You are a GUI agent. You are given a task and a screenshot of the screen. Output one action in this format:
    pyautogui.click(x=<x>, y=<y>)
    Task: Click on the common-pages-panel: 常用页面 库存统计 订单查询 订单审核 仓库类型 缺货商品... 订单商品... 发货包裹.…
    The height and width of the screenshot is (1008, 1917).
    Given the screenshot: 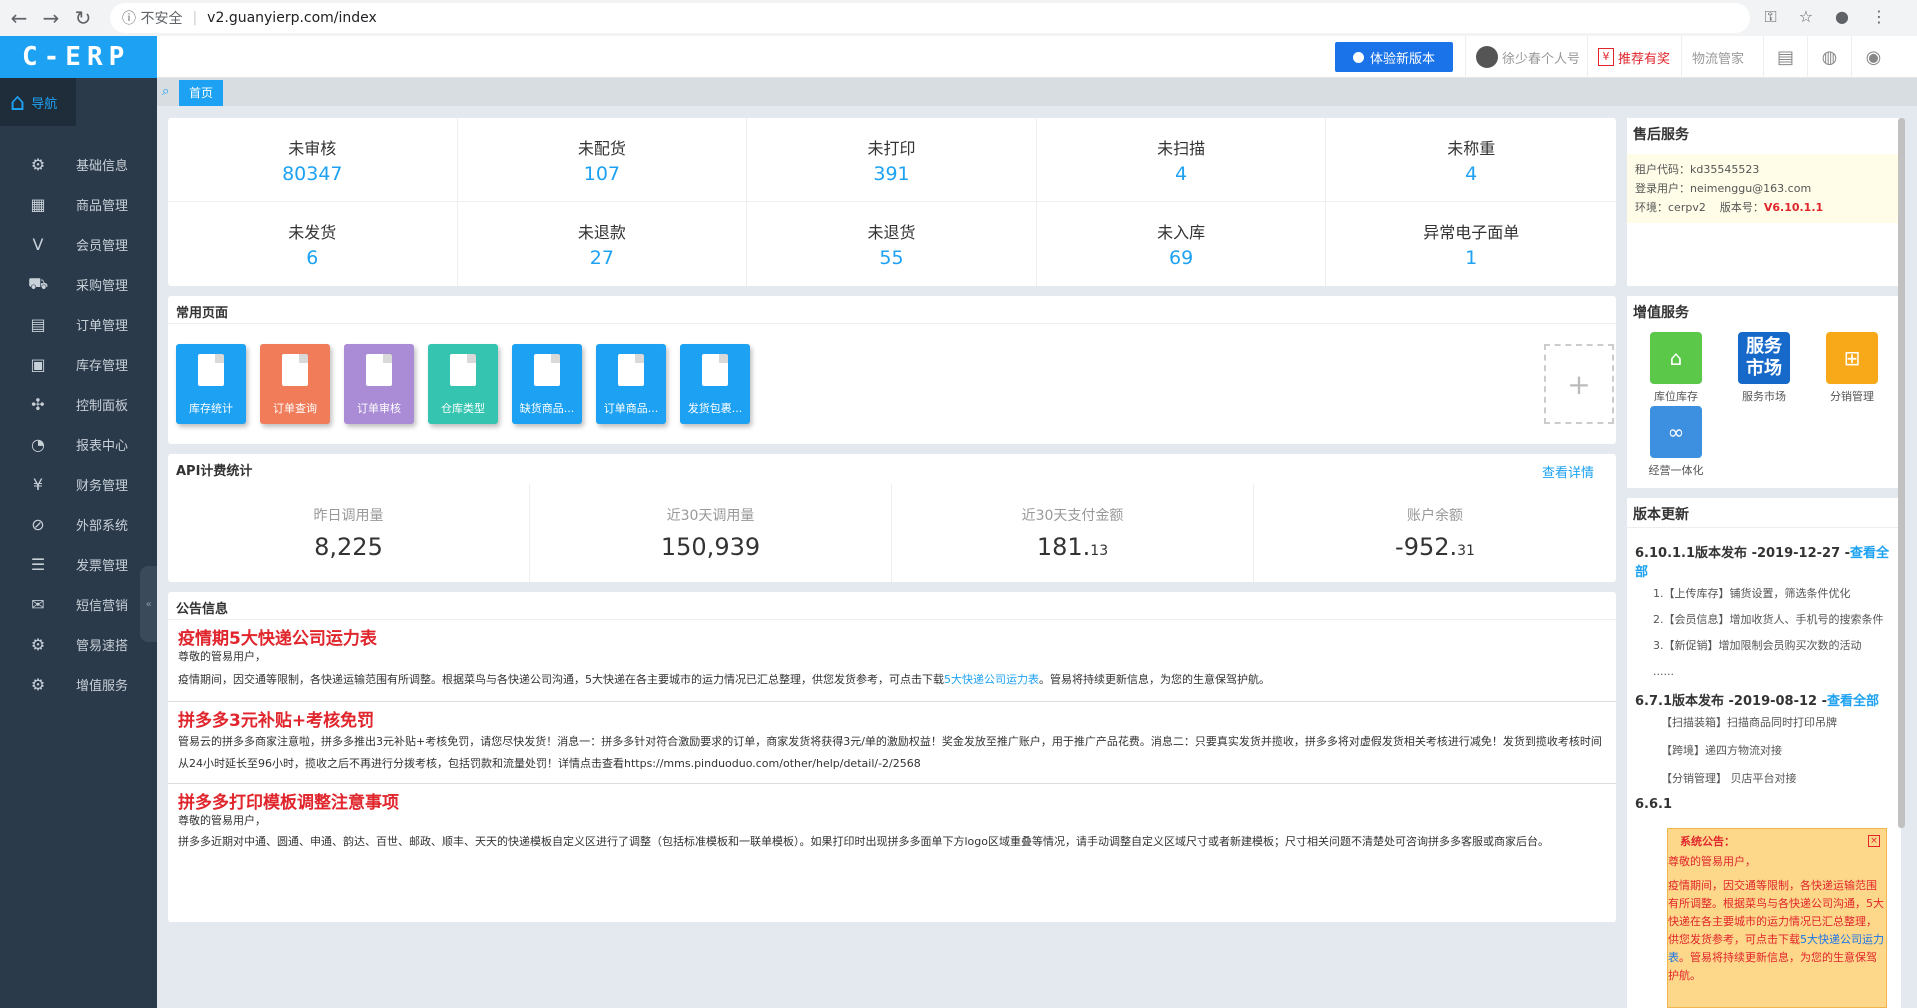 What is the action you would take?
    pyautogui.click(x=892, y=370)
    